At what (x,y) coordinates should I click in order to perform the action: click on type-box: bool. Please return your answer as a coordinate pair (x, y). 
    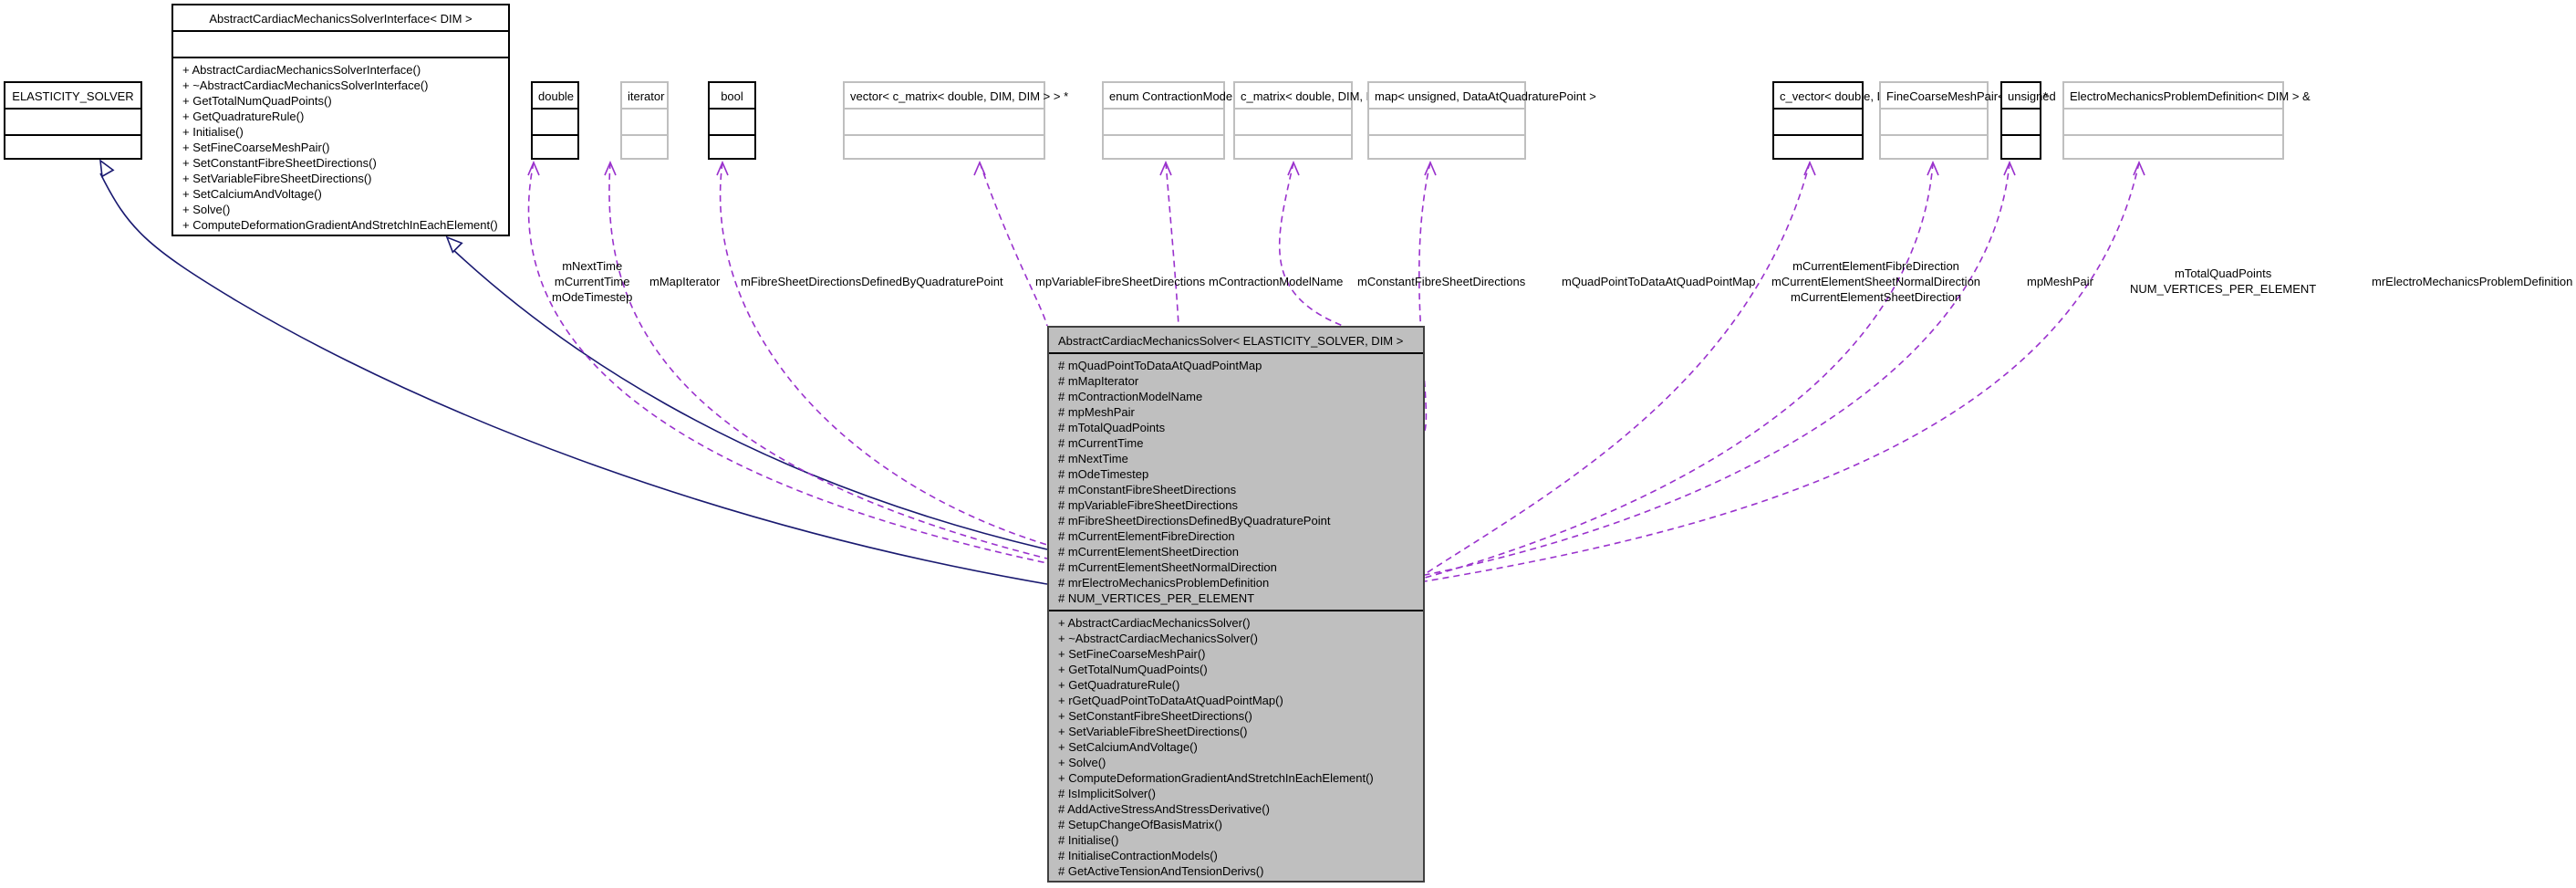
    Looking at the image, I should click on (732, 120).